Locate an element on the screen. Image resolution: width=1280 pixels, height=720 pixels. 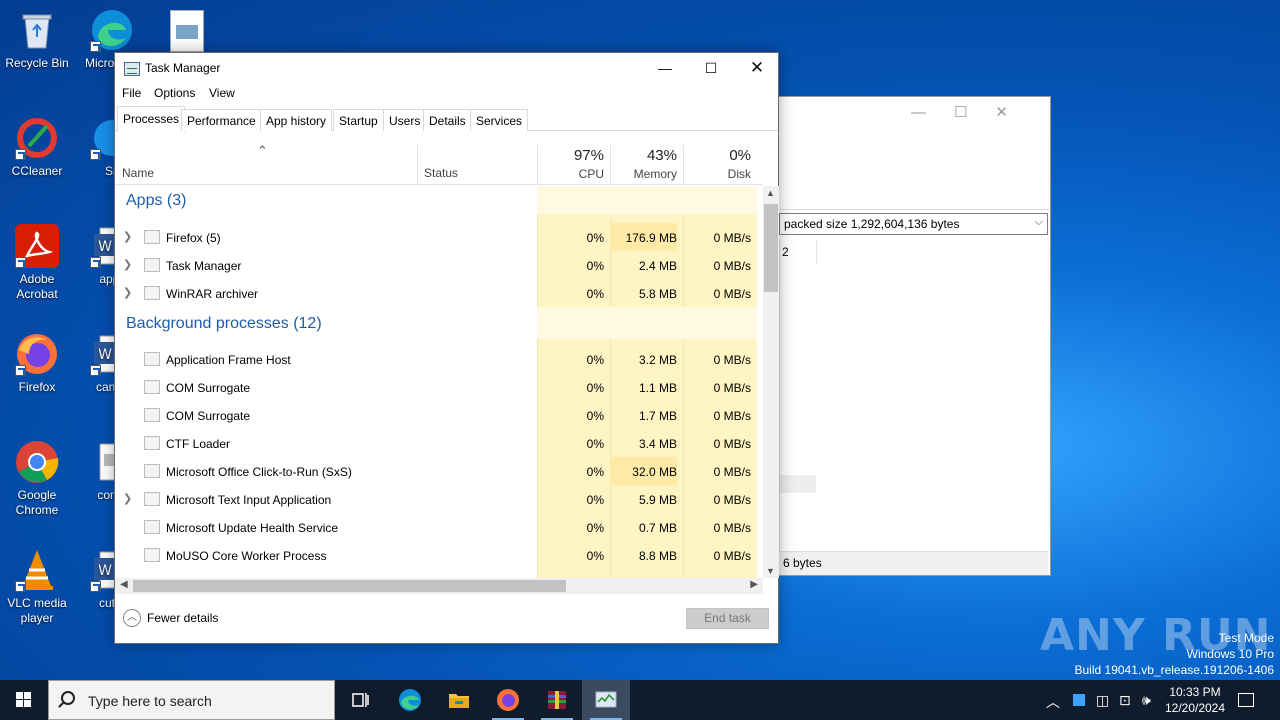
process-memory: 3.4 MB is located at coordinates (657, 444).